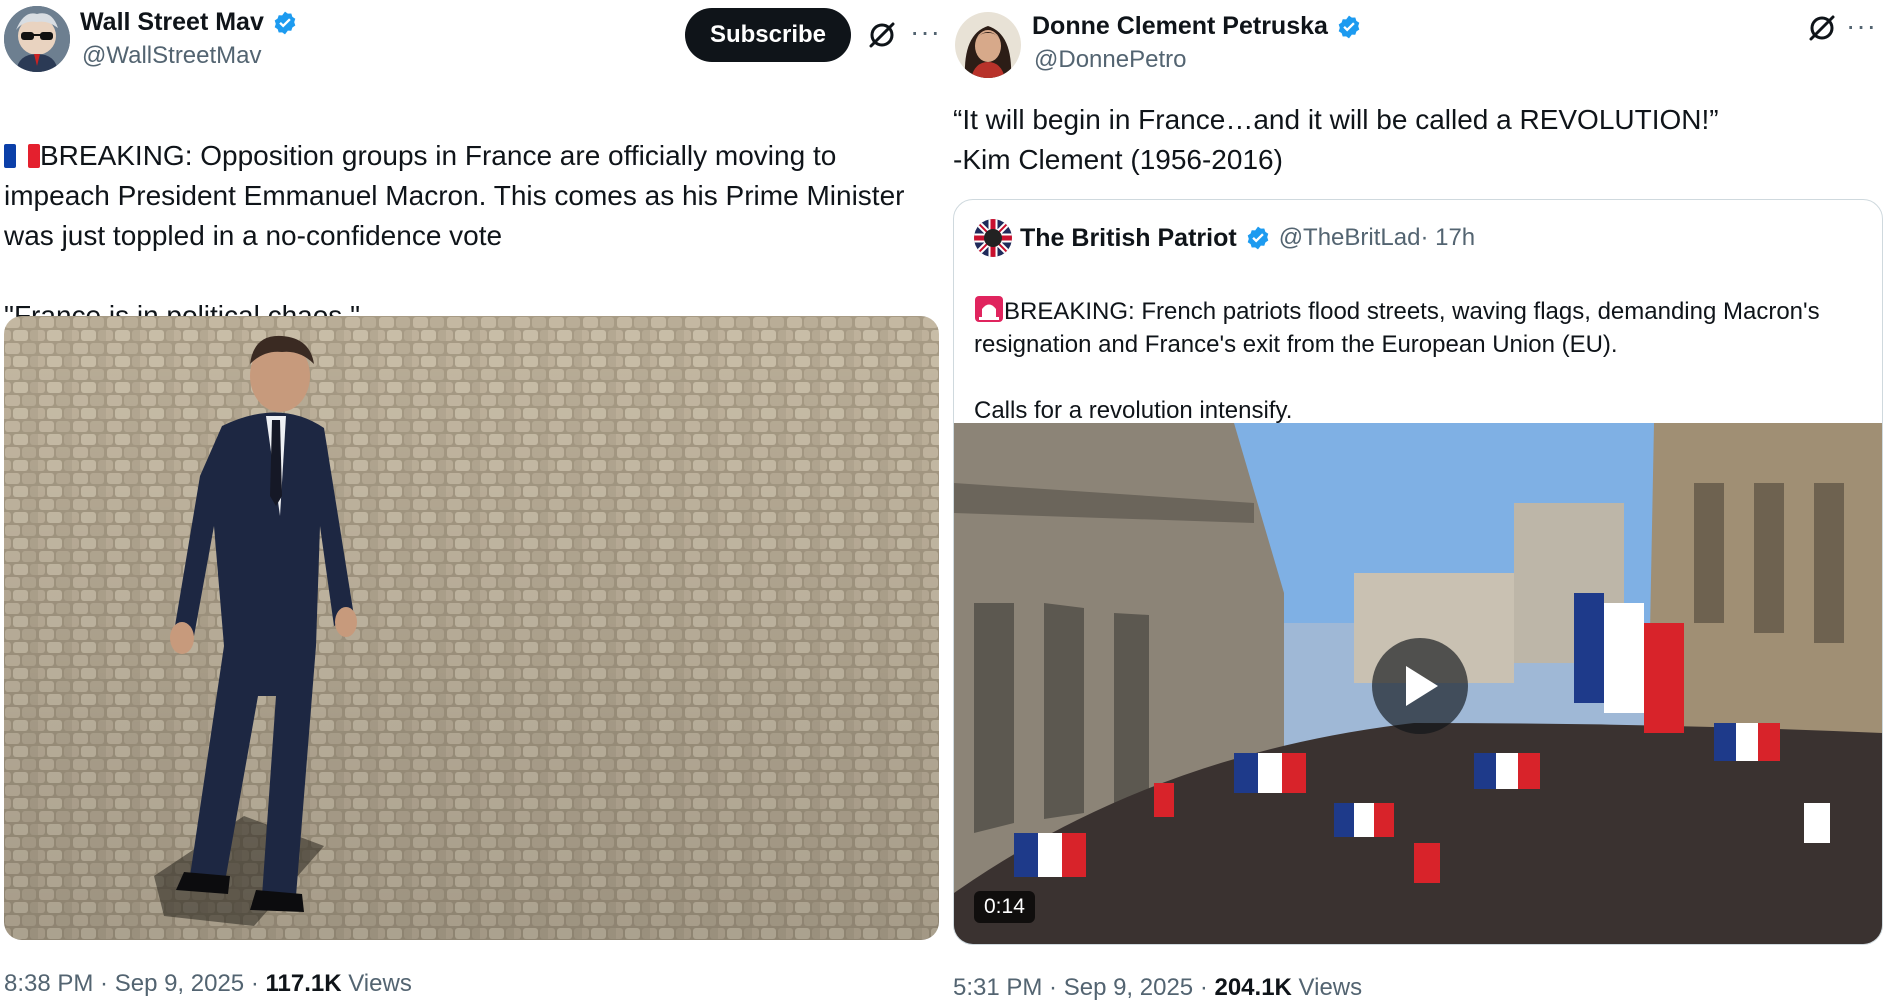 The width and height of the screenshot is (1885, 1002). What do you see at coordinates (172, 22) in the screenshot?
I see `author-name-text: Wall Street Mav` at bounding box center [172, 22].